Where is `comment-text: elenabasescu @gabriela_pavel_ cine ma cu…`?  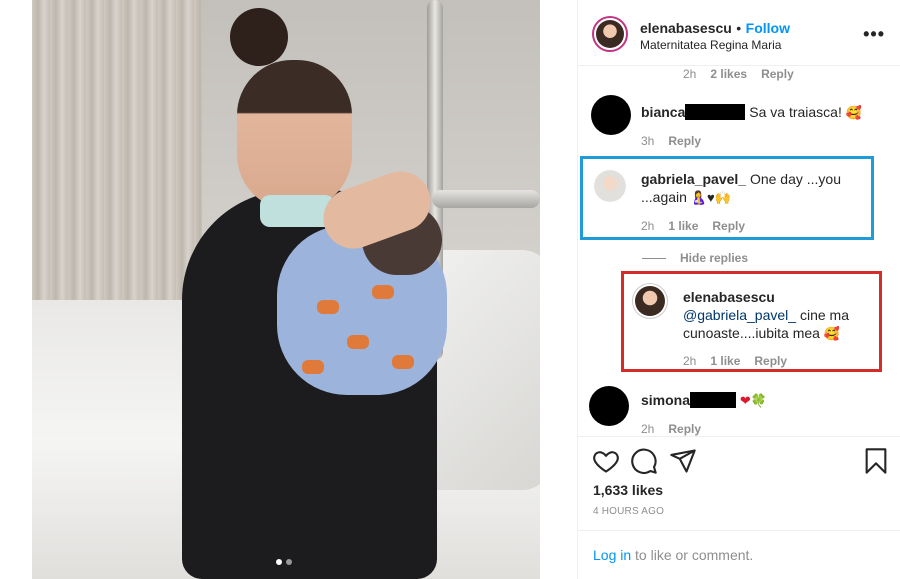 comment-text: elenabasescu @gabriela_pavel_ cine ma cu… is located at coordinates (779, 315).